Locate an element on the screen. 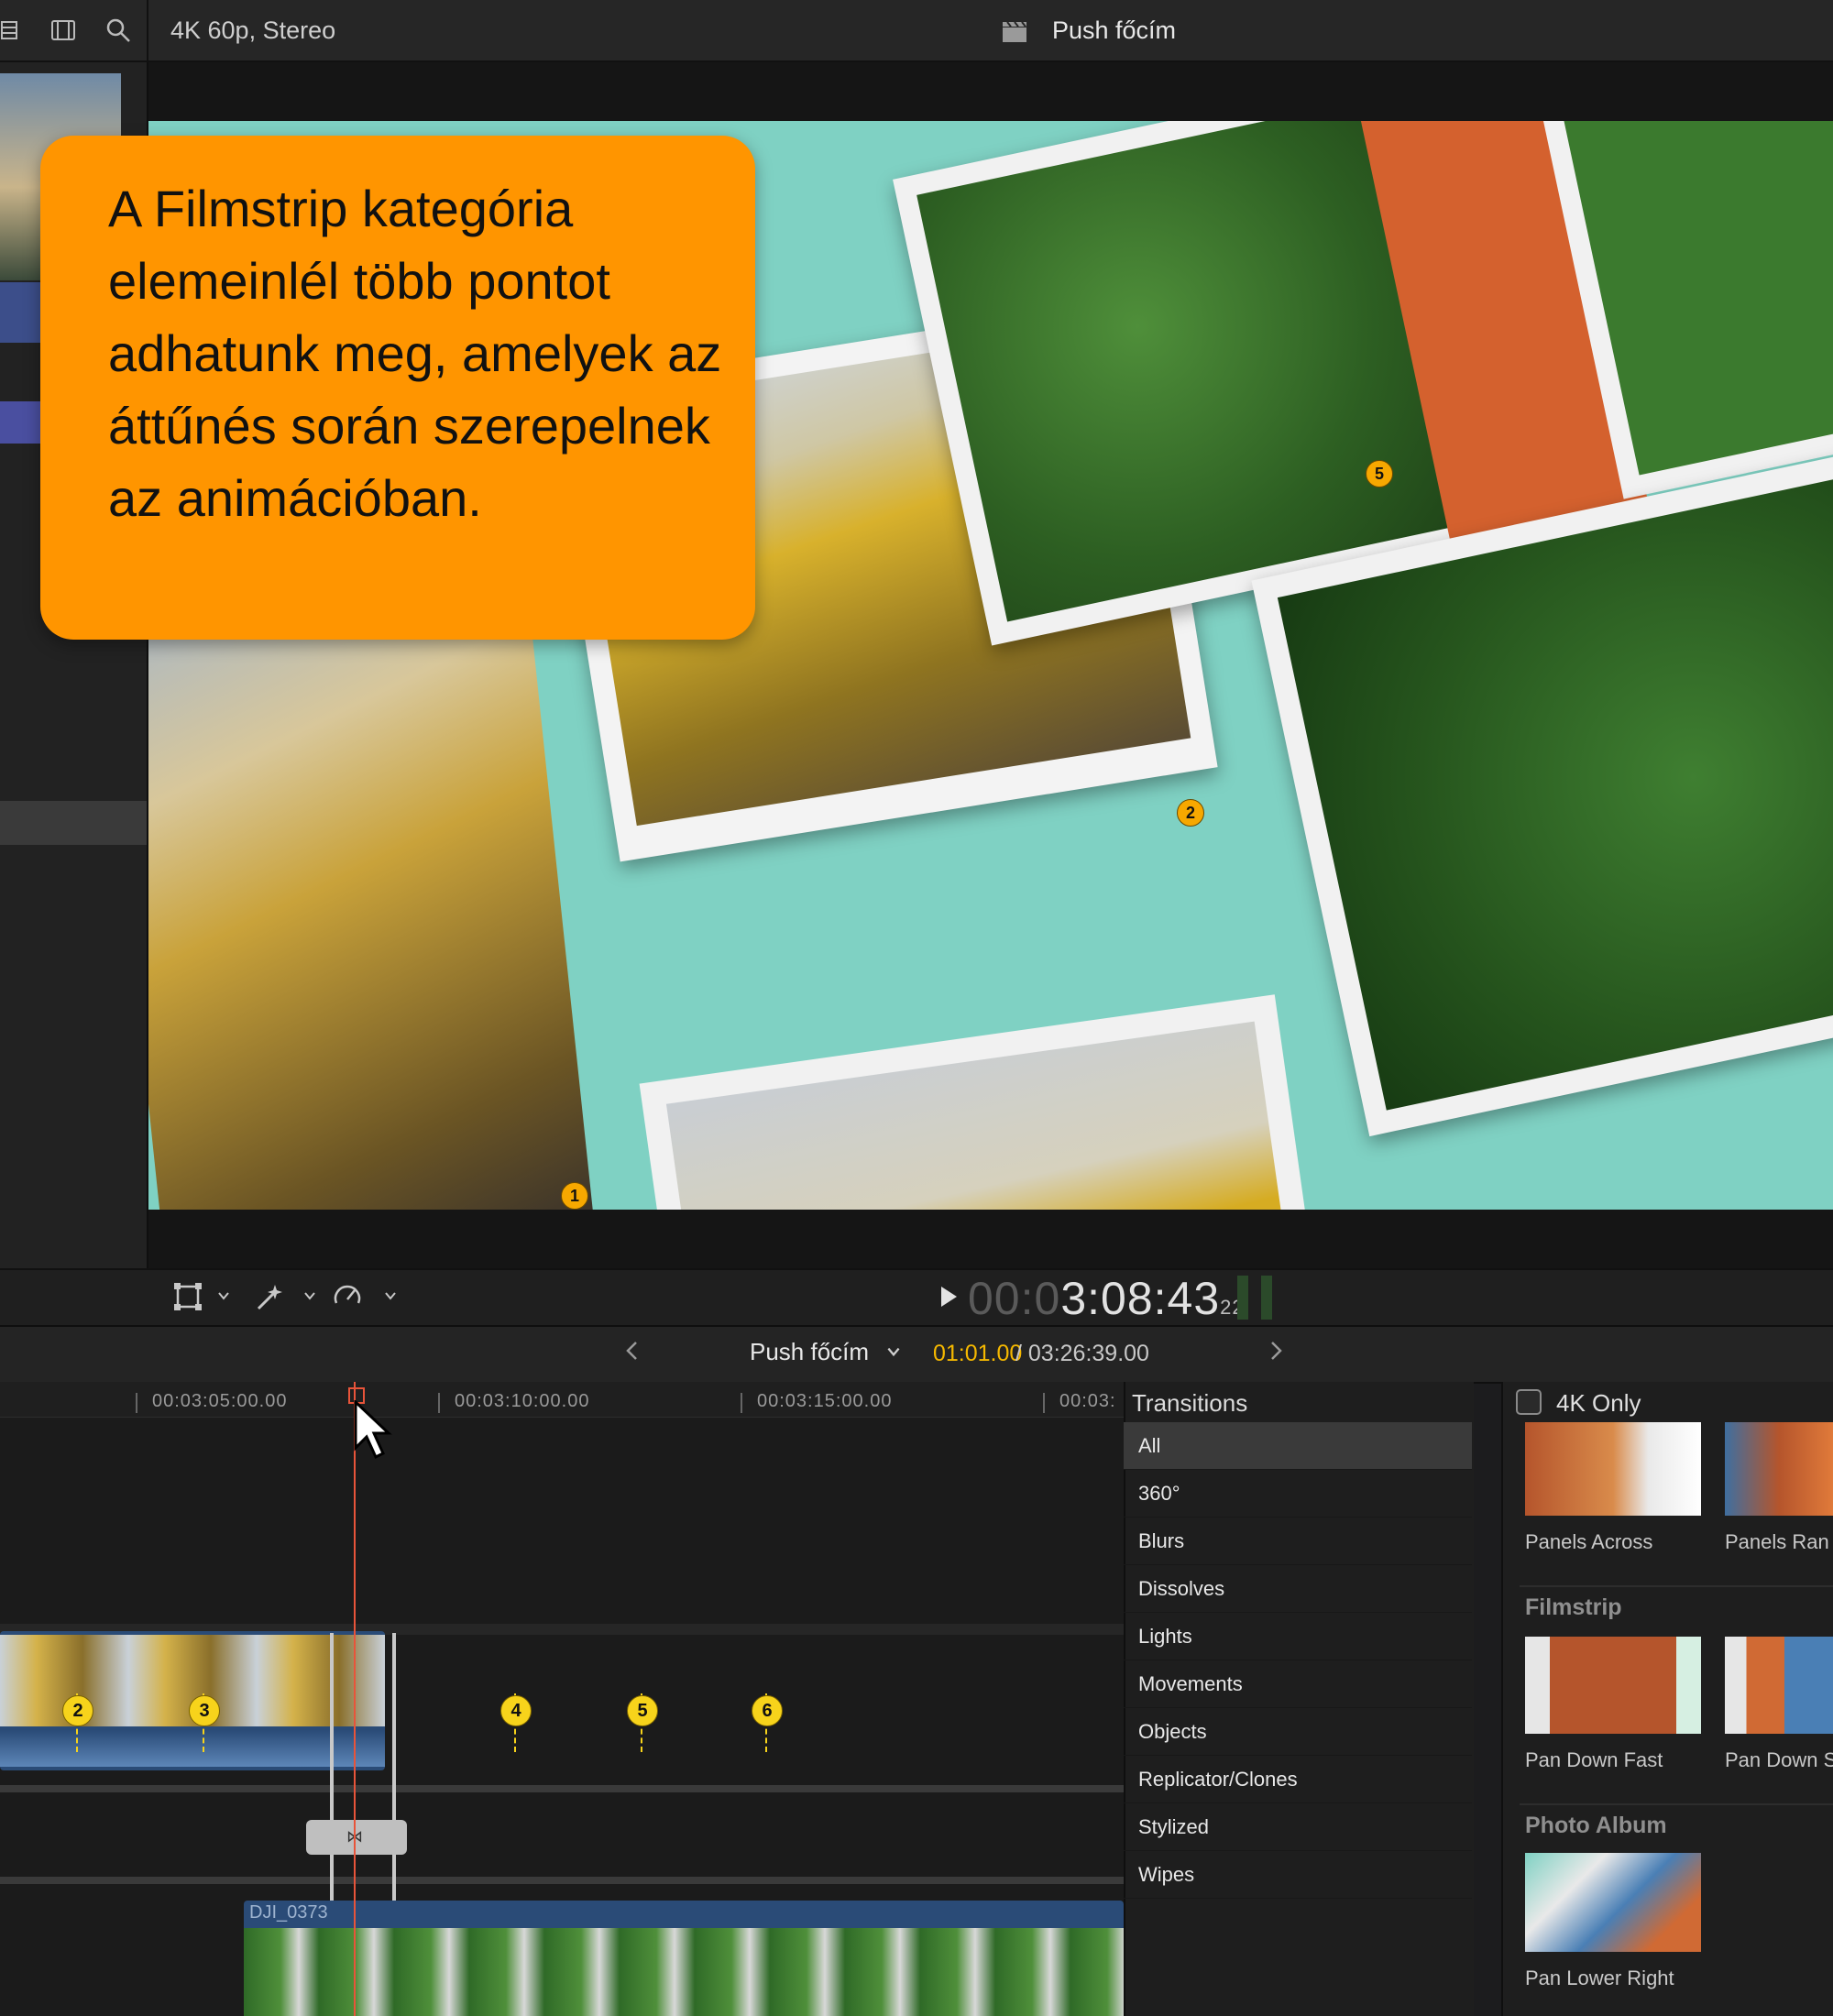  play-icon is located at coordinates (948, 1297).